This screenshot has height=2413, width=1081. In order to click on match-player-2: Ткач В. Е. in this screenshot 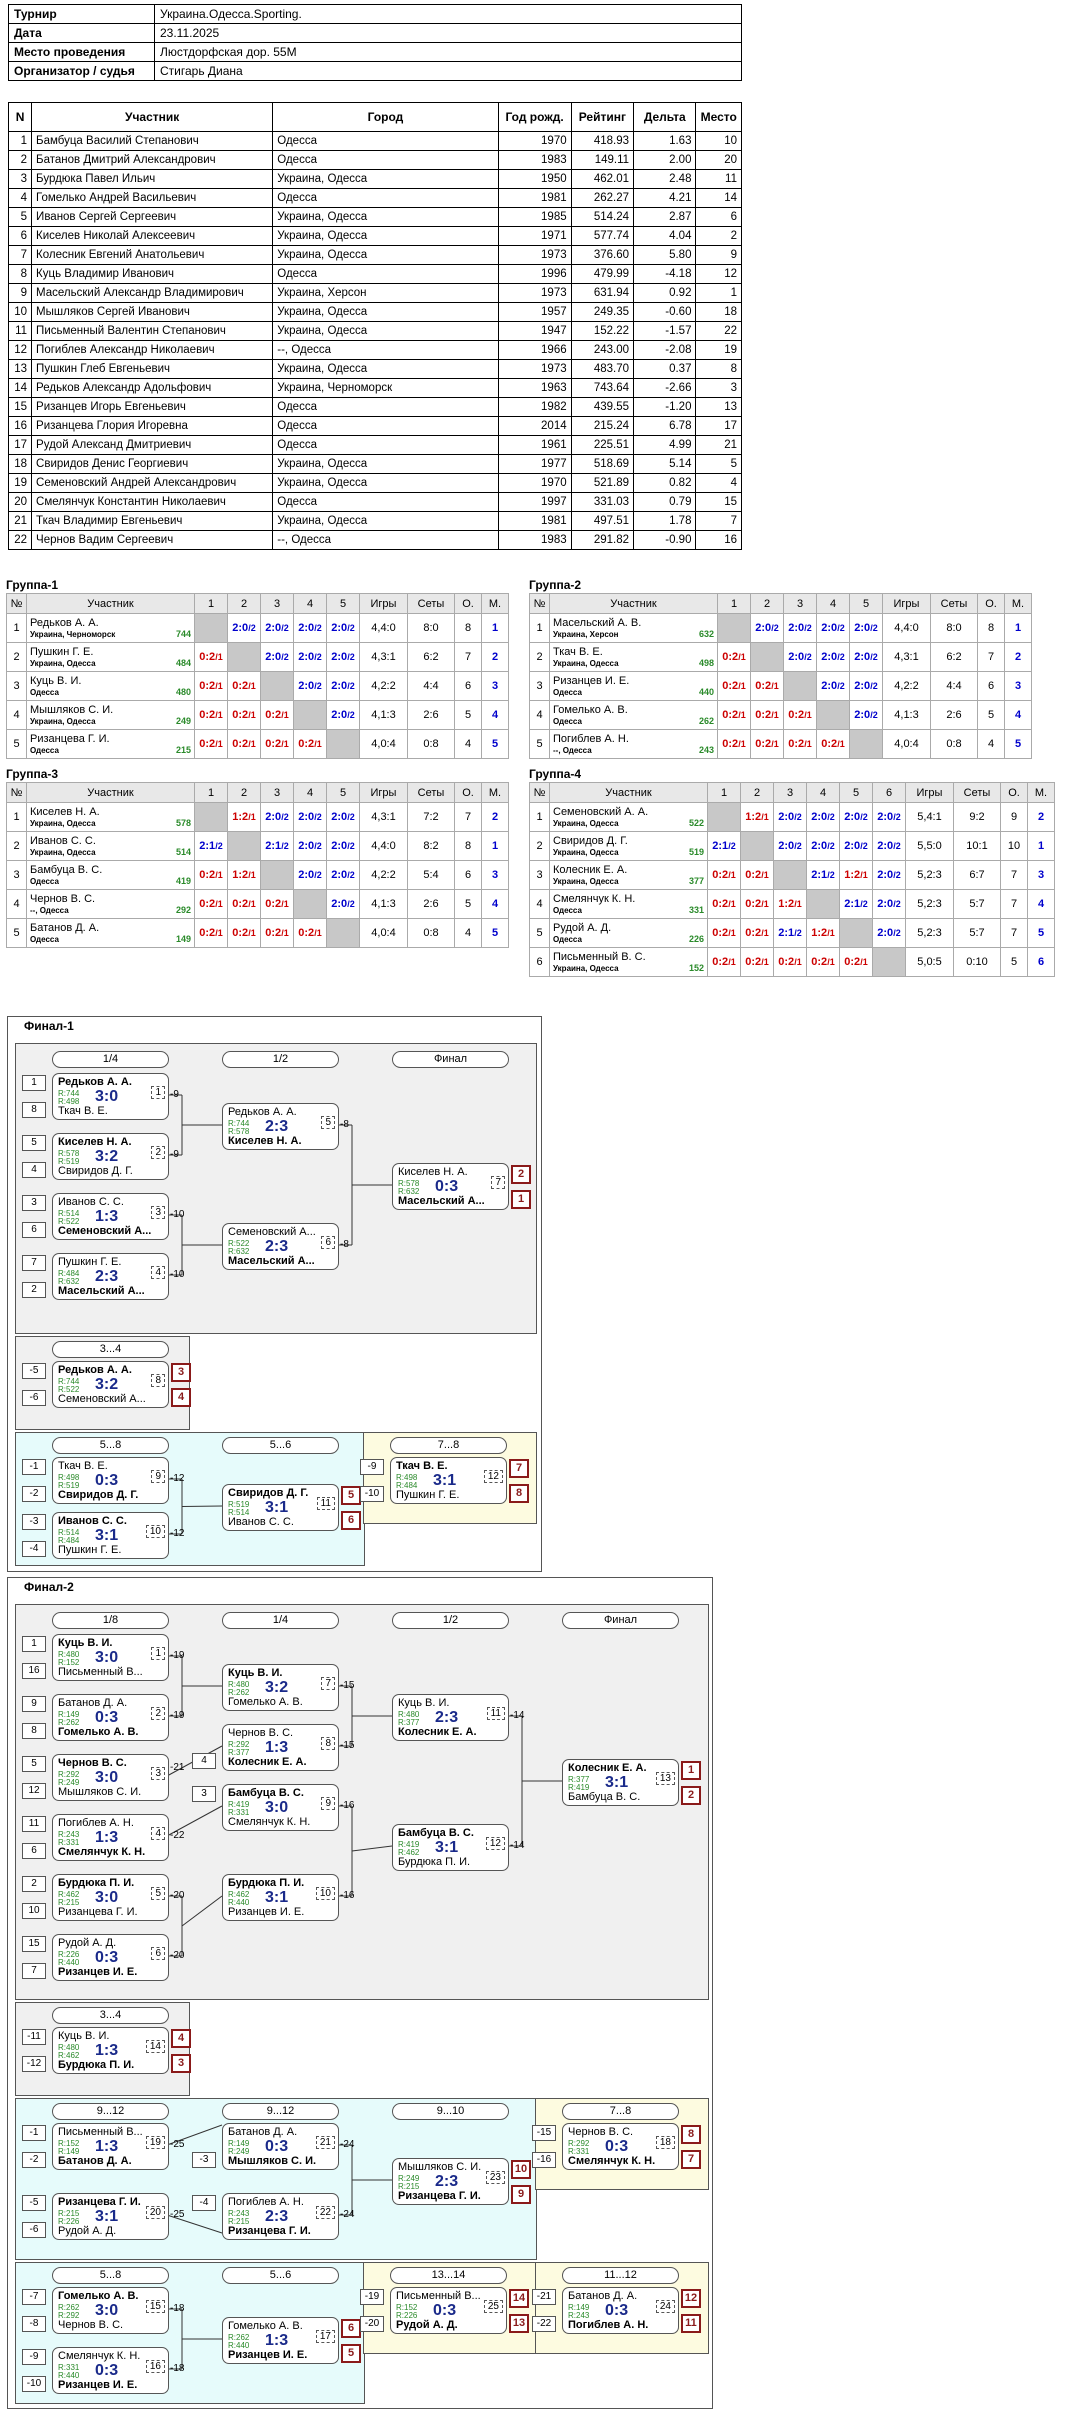, I will do `click(83, 1111)`.